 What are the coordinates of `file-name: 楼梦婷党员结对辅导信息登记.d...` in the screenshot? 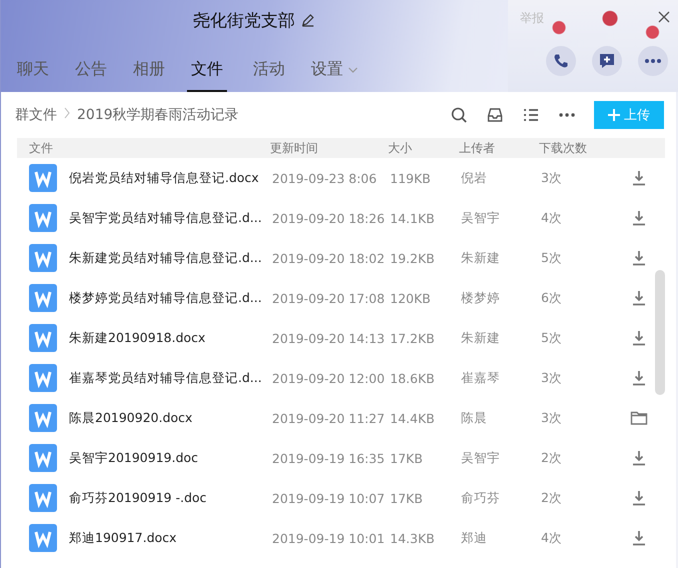 It's located at (170, 298).